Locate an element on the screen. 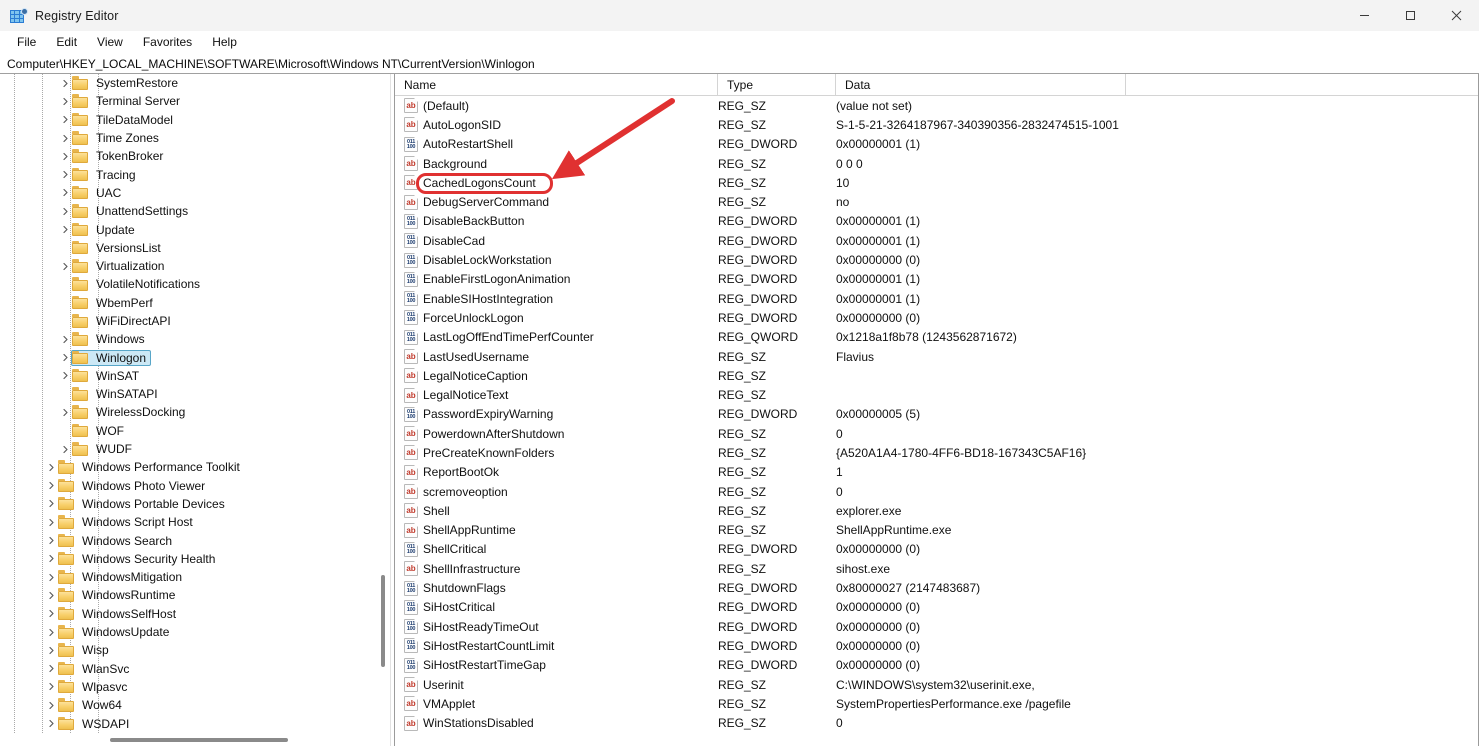  table-row: ab LegalNoticeText REG_SZ is located at coordinates (936, 394).